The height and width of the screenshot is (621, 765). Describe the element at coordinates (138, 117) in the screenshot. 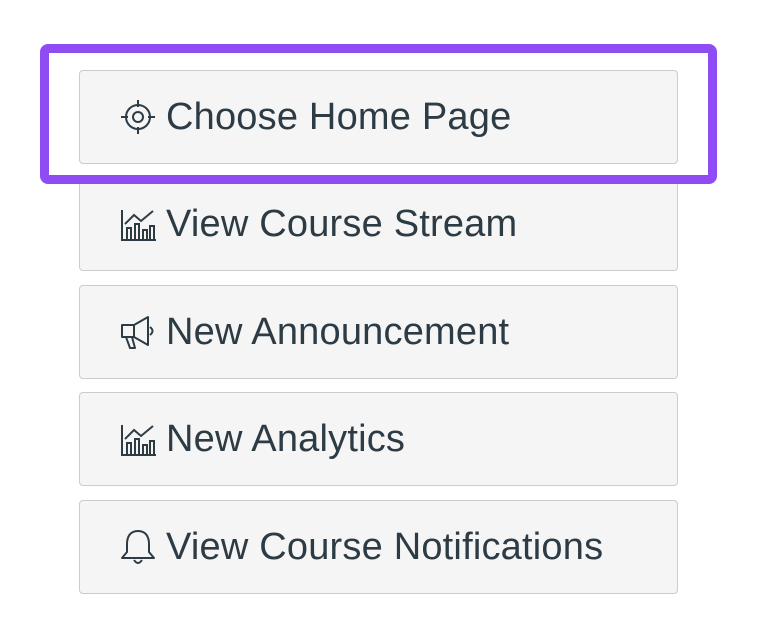

I see `target-icon` at that location.